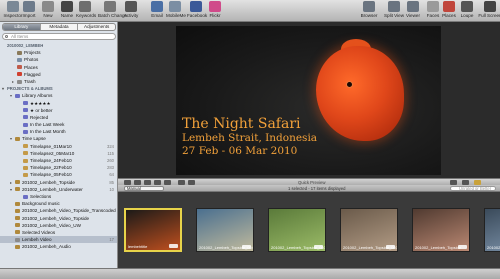 The width and height of the screenshot is (500, 279). What do you see at coordinates (58, 160) in the screenshot?
I see `tree-item: Timelapse_24Feb10 260` at bounding box center [58, 160].